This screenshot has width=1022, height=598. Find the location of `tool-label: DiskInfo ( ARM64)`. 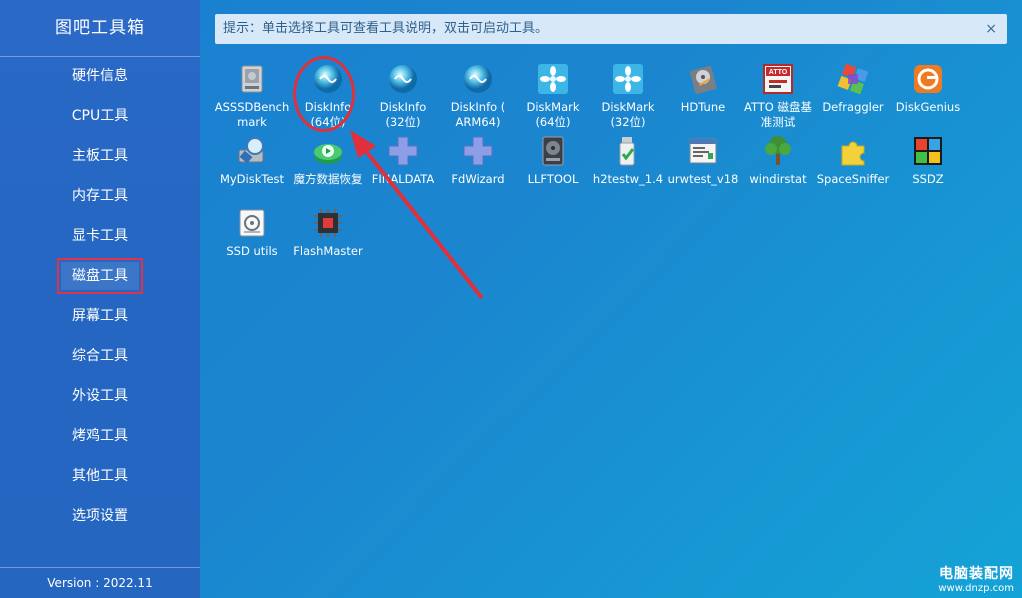

tool-label: DiskInfo ( ARM64) is located at coordinates (478, 114).